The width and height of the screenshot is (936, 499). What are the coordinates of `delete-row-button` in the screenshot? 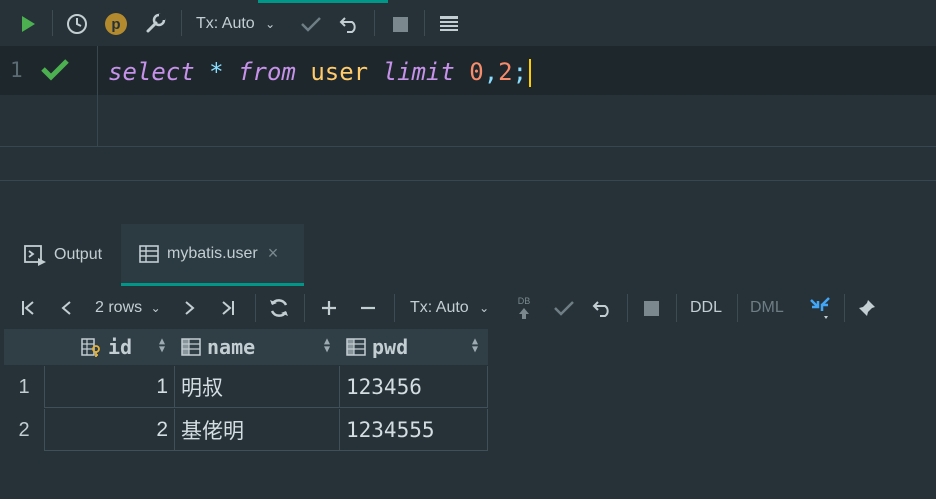 It's located at (368, 308).